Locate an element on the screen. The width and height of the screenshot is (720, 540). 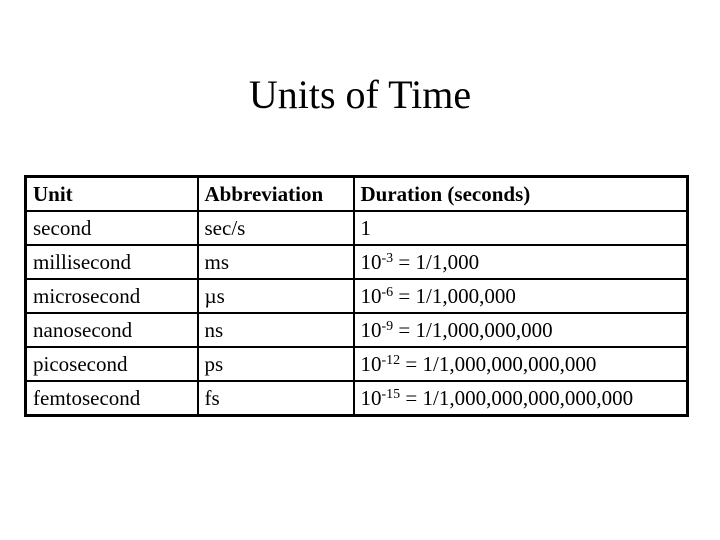
duration-exponent: -15 is located at coordinates (391, 394).